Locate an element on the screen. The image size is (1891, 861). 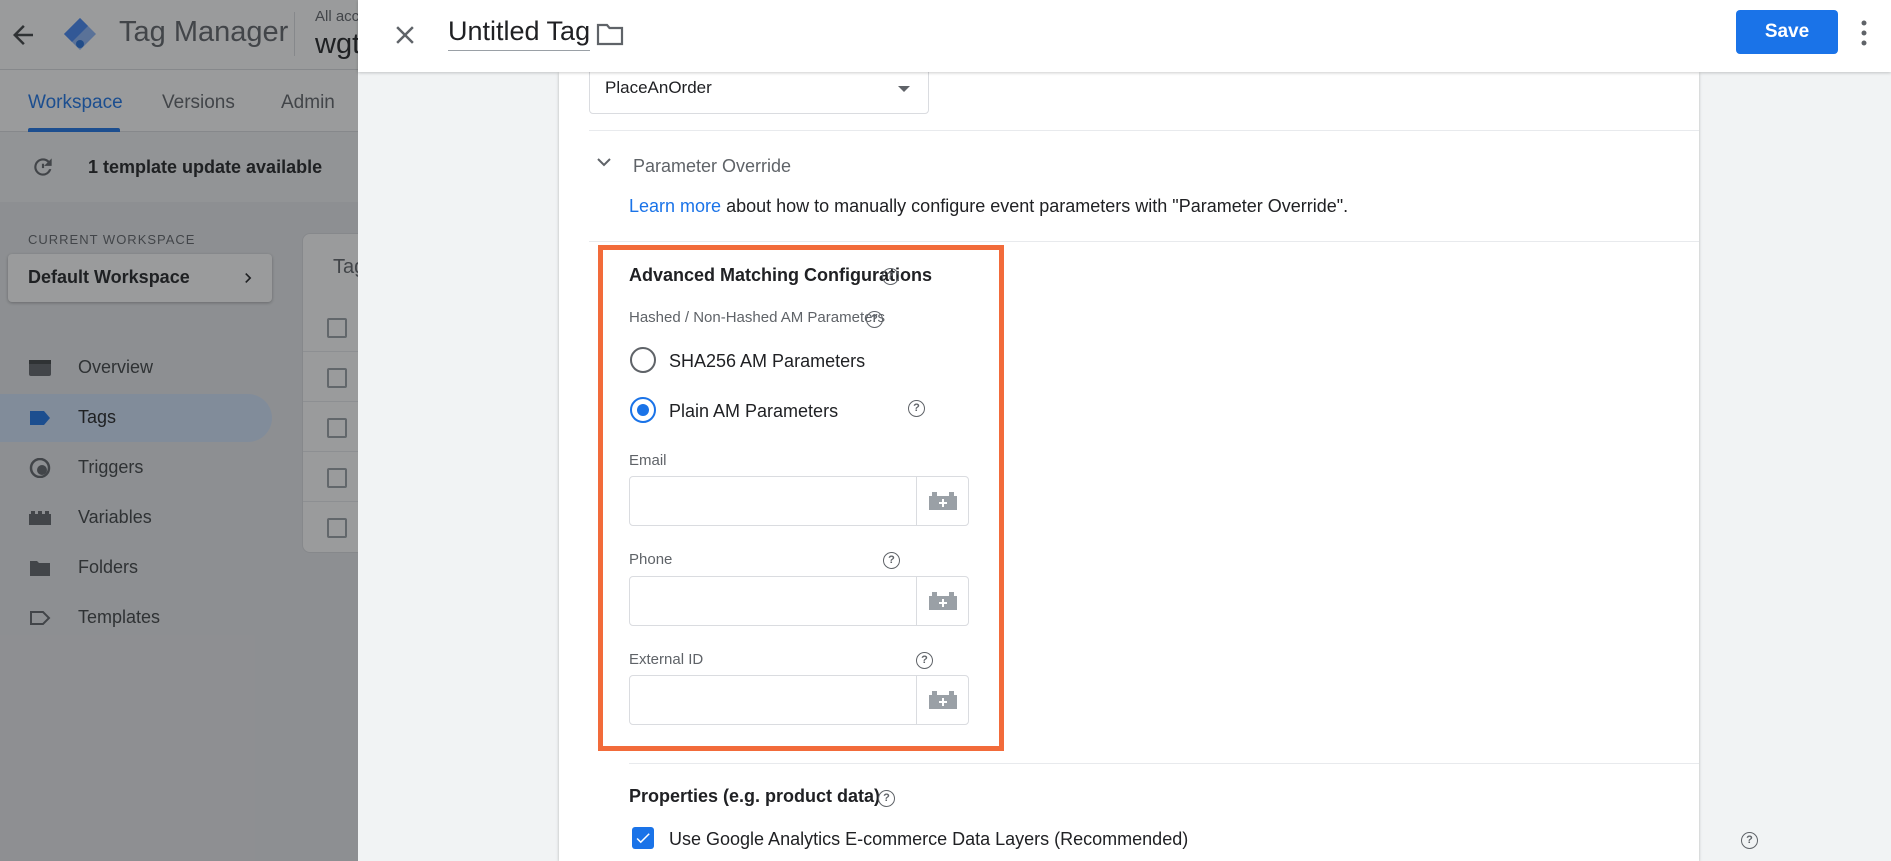
save-button: Save is located at coordinates (1787, 32).